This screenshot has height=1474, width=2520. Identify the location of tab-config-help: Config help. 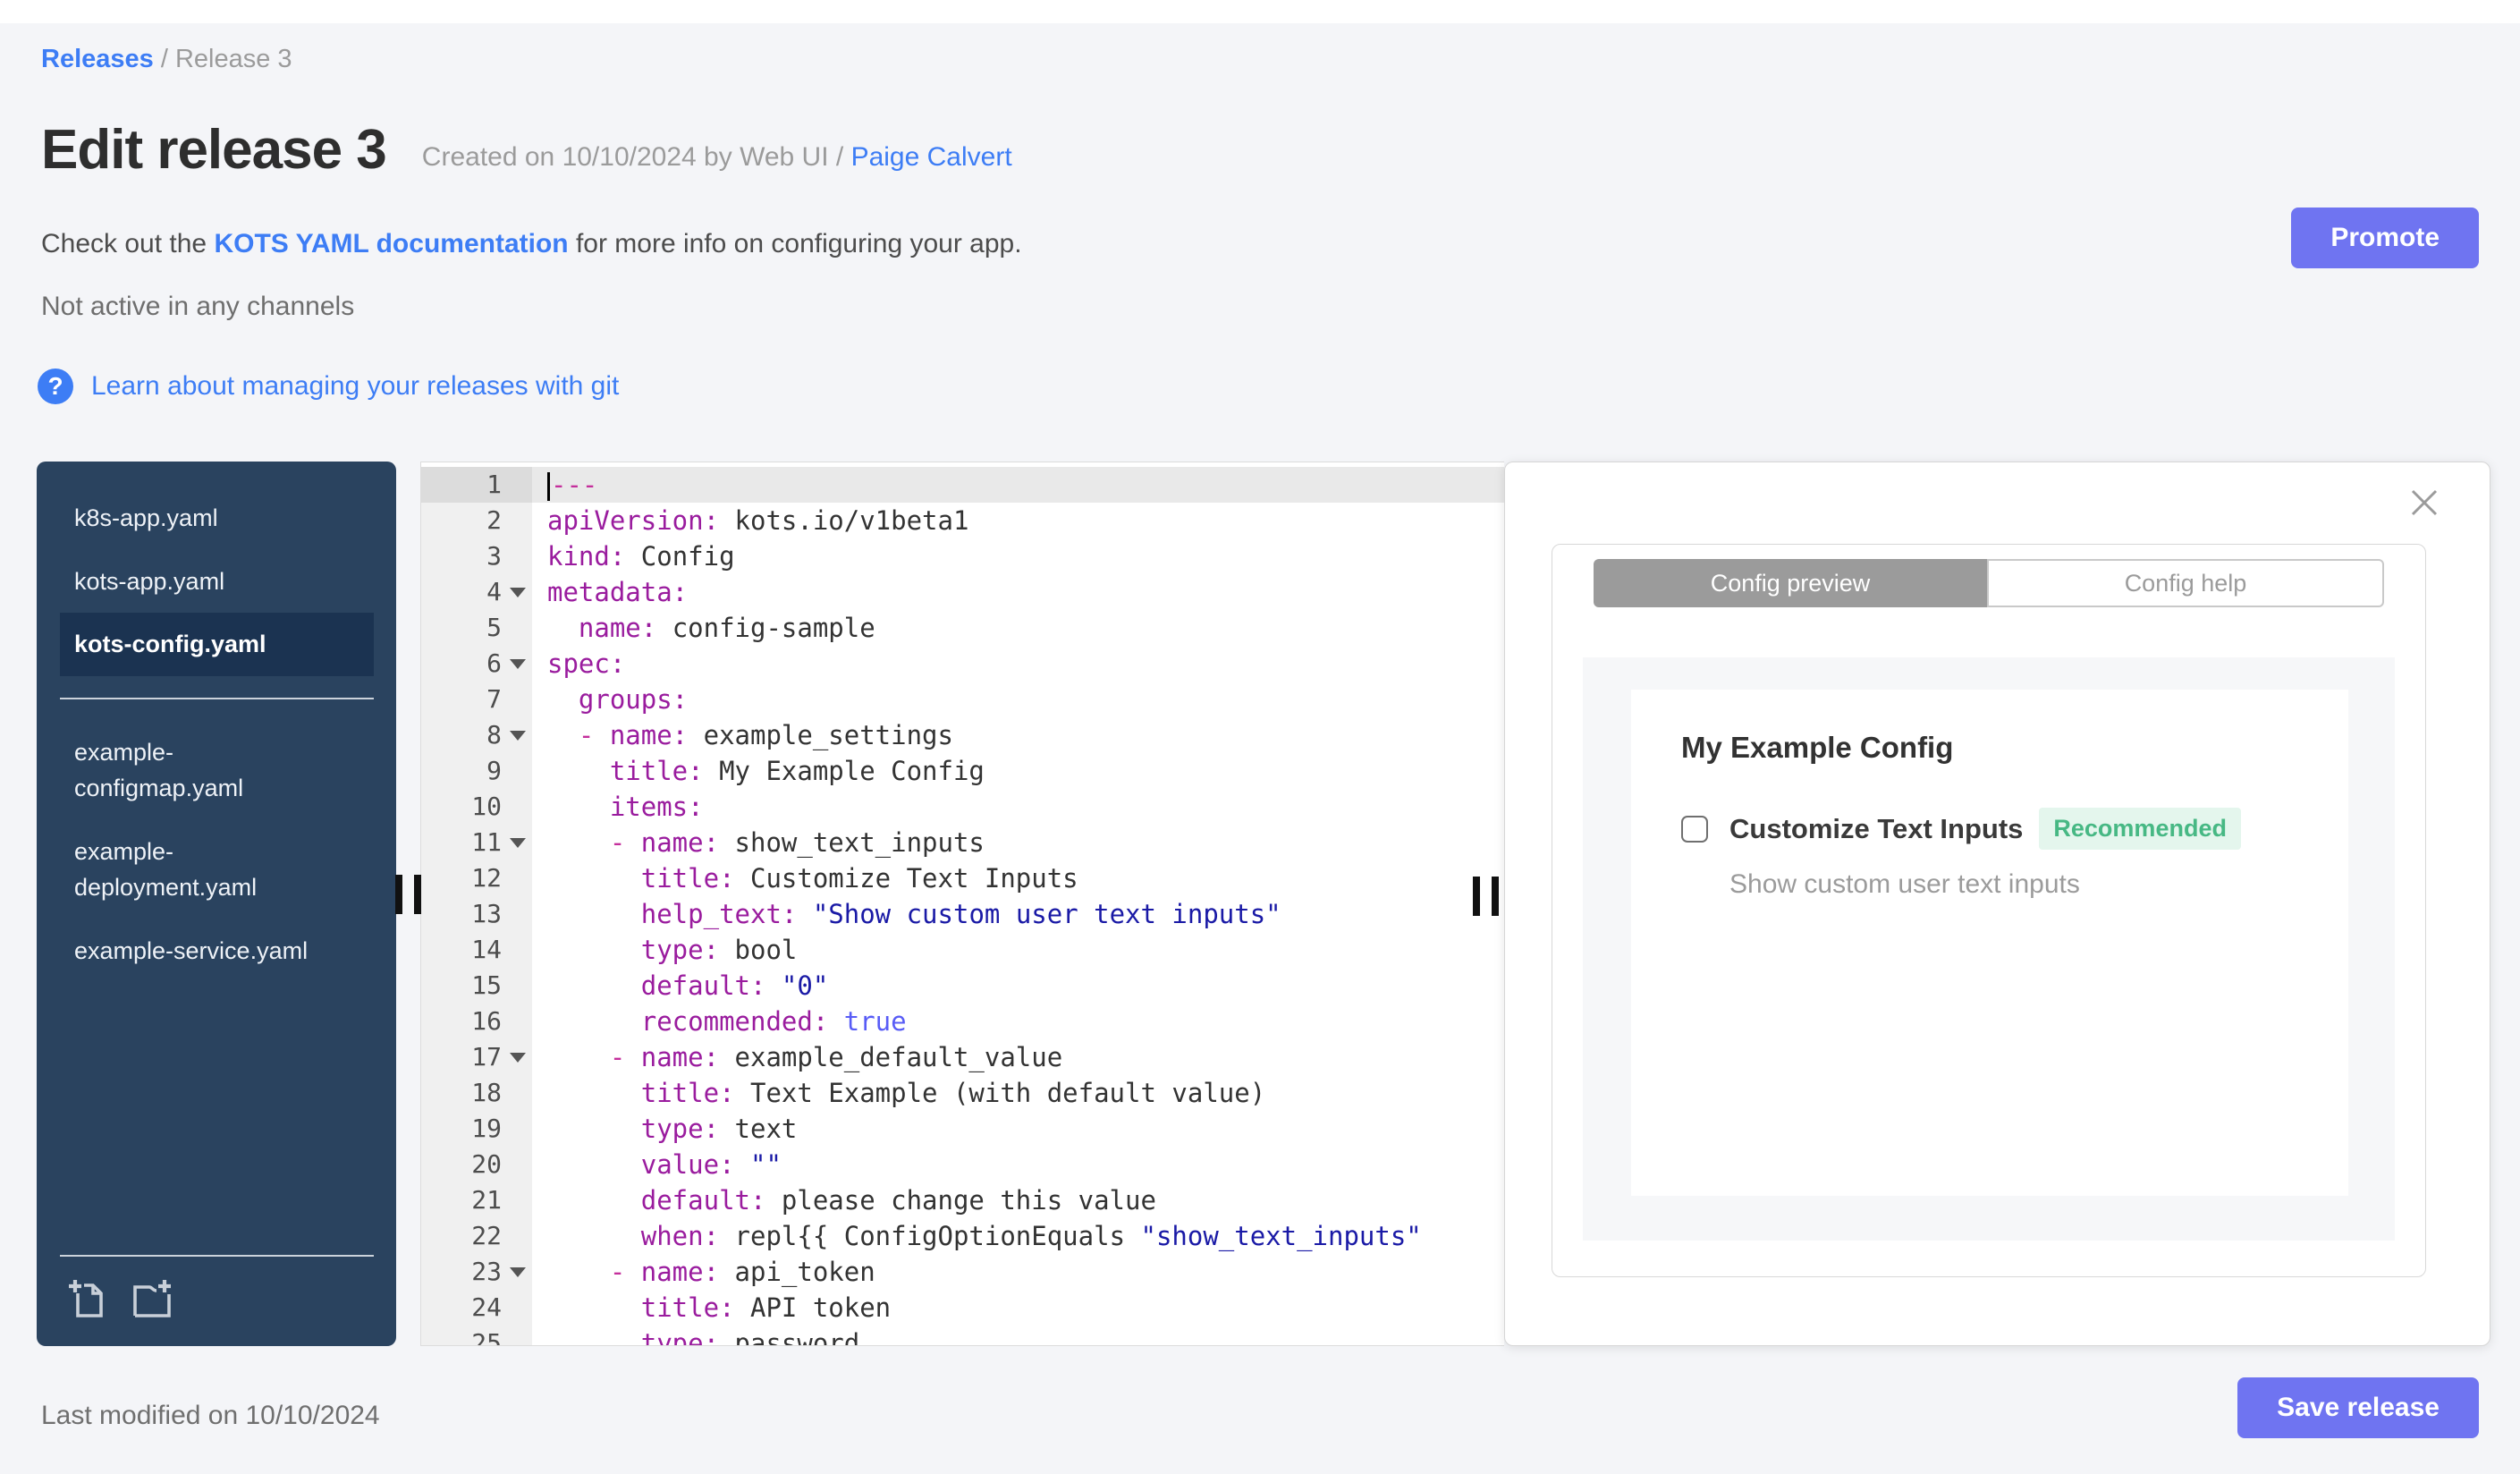
(2185, 583).